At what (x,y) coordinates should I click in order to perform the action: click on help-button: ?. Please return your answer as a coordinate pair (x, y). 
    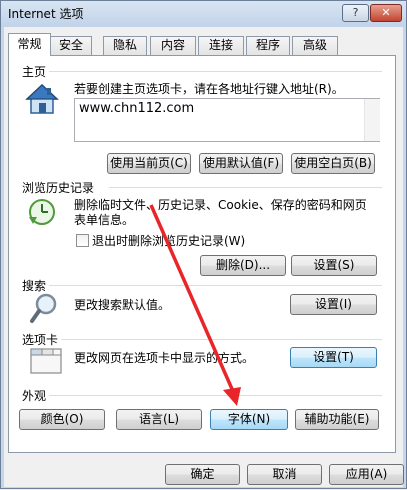
    Looking at the image, I should click on (355, 13).